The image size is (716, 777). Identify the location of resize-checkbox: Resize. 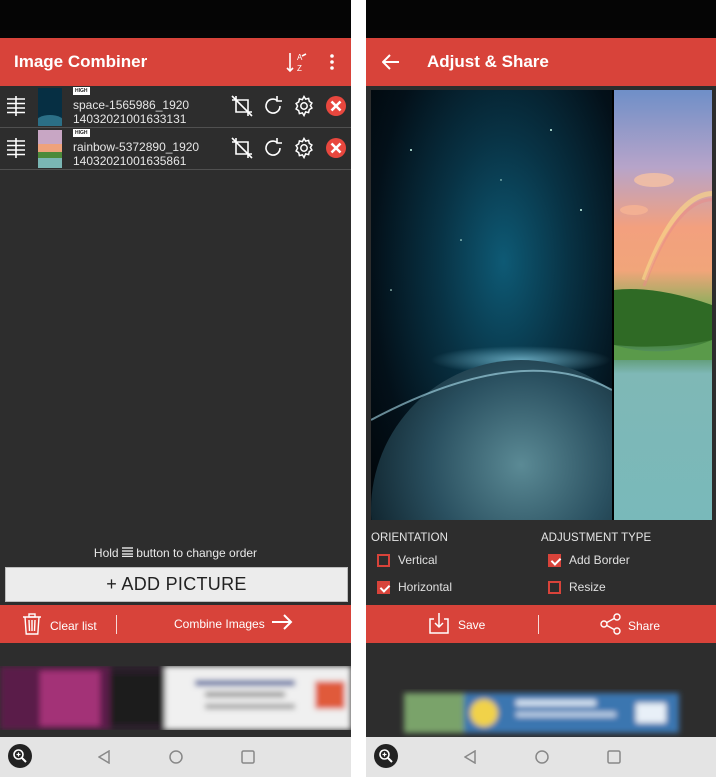
(577, 587).